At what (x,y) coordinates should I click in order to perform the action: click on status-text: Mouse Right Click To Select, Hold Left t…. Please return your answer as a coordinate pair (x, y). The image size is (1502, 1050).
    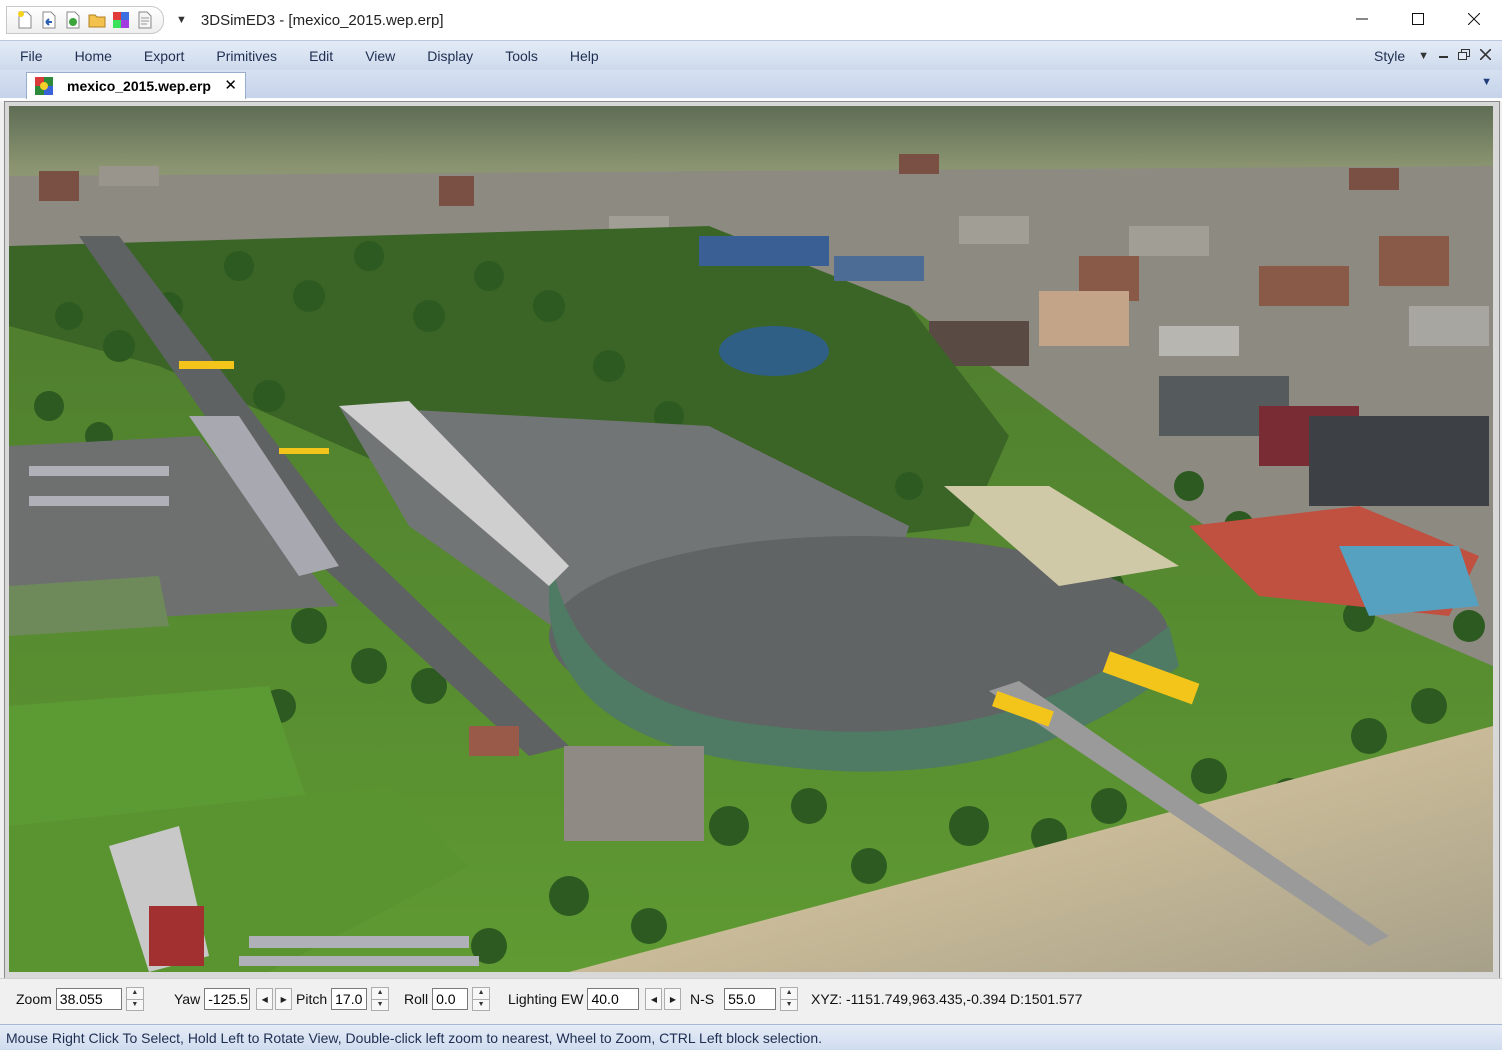
    Looking at the image, I should click on (414, 1038).